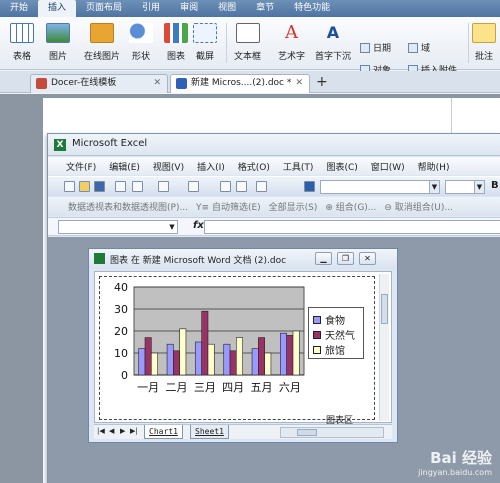  I want to click on sheet-tab-chart1: Chart1, so click(163, 432).